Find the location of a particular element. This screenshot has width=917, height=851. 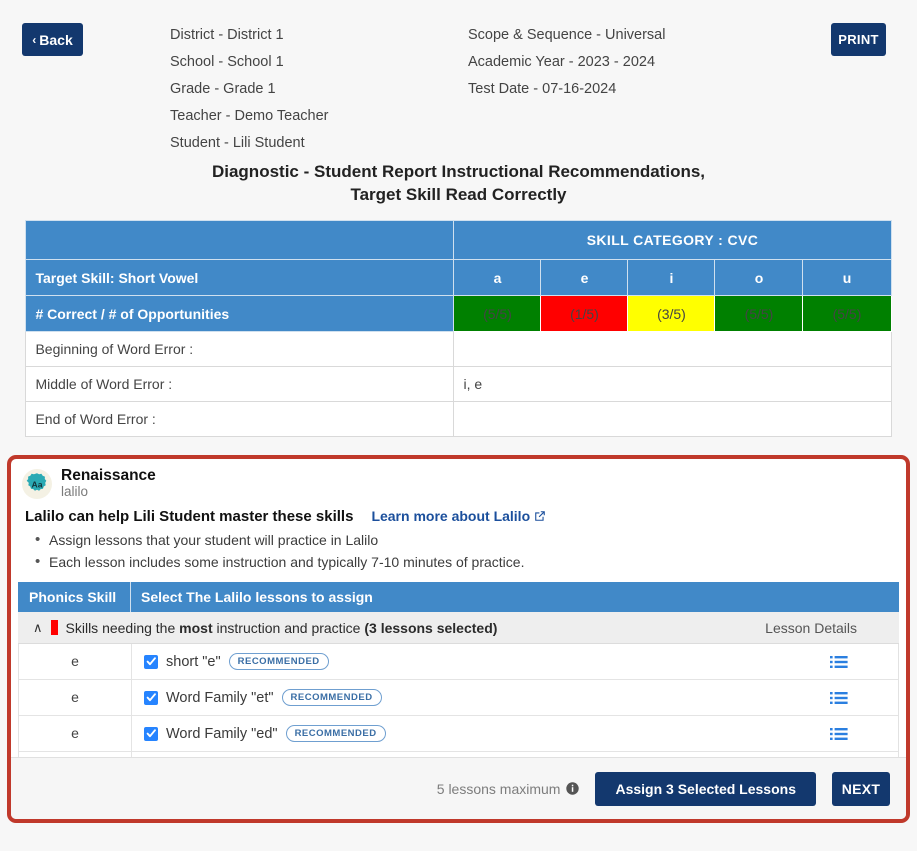

group-middle: instruction and practice is located at coordinates (288, 627).